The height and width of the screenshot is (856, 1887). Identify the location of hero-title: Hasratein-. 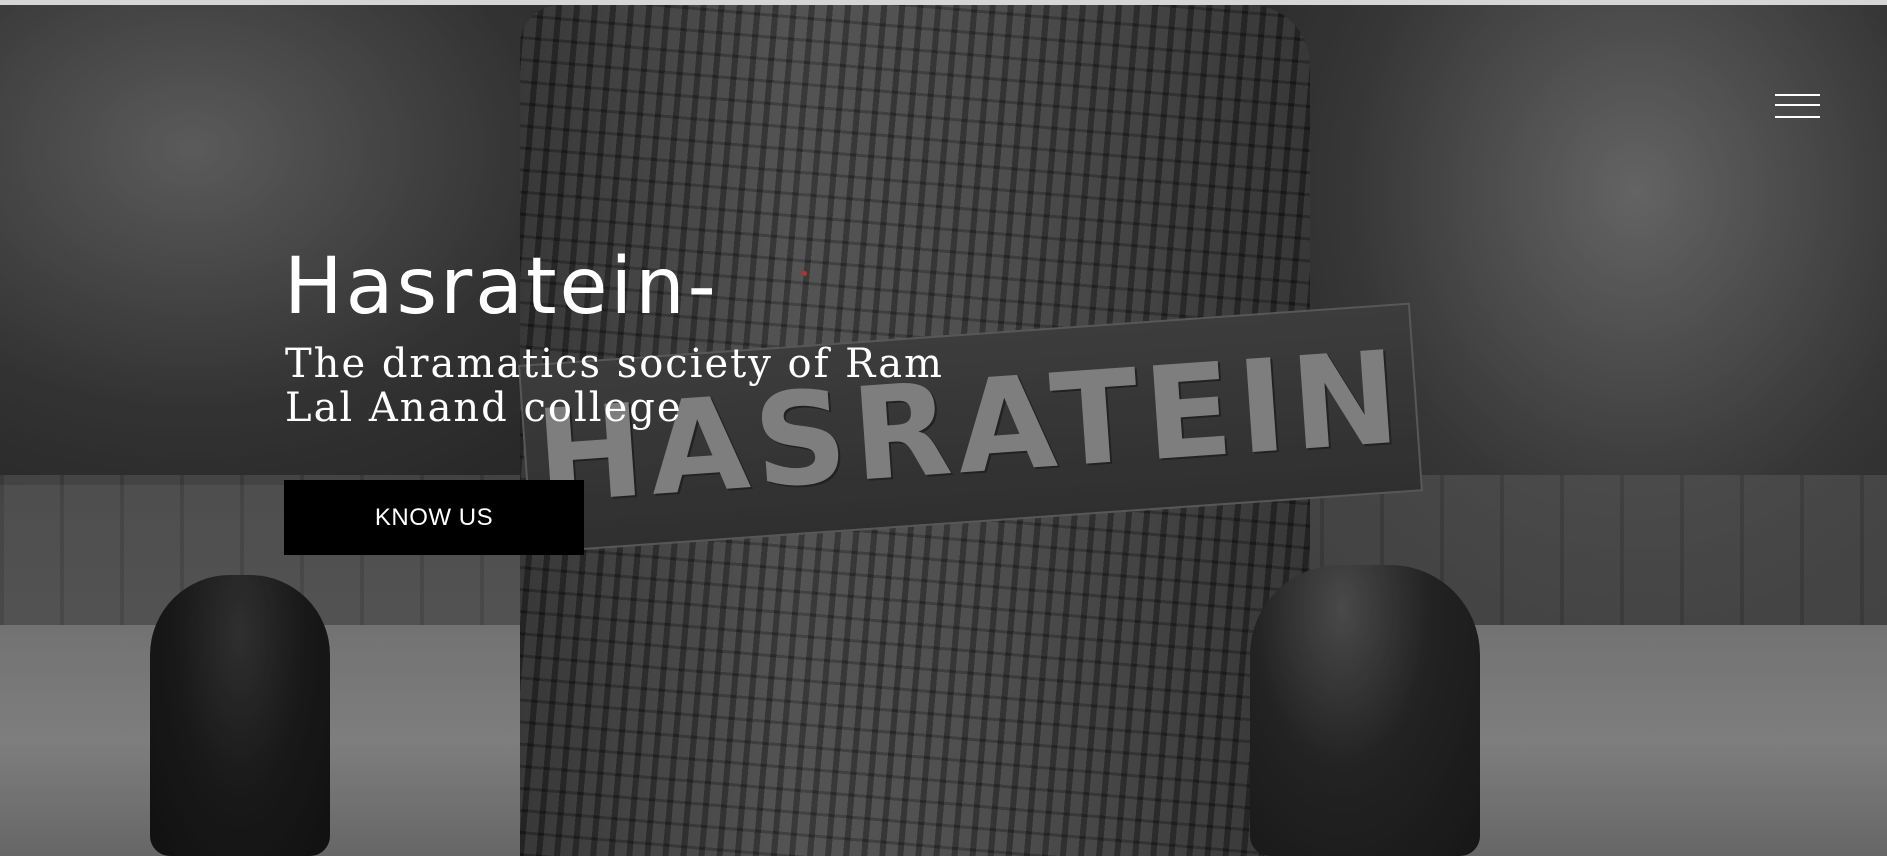
(501, 287).